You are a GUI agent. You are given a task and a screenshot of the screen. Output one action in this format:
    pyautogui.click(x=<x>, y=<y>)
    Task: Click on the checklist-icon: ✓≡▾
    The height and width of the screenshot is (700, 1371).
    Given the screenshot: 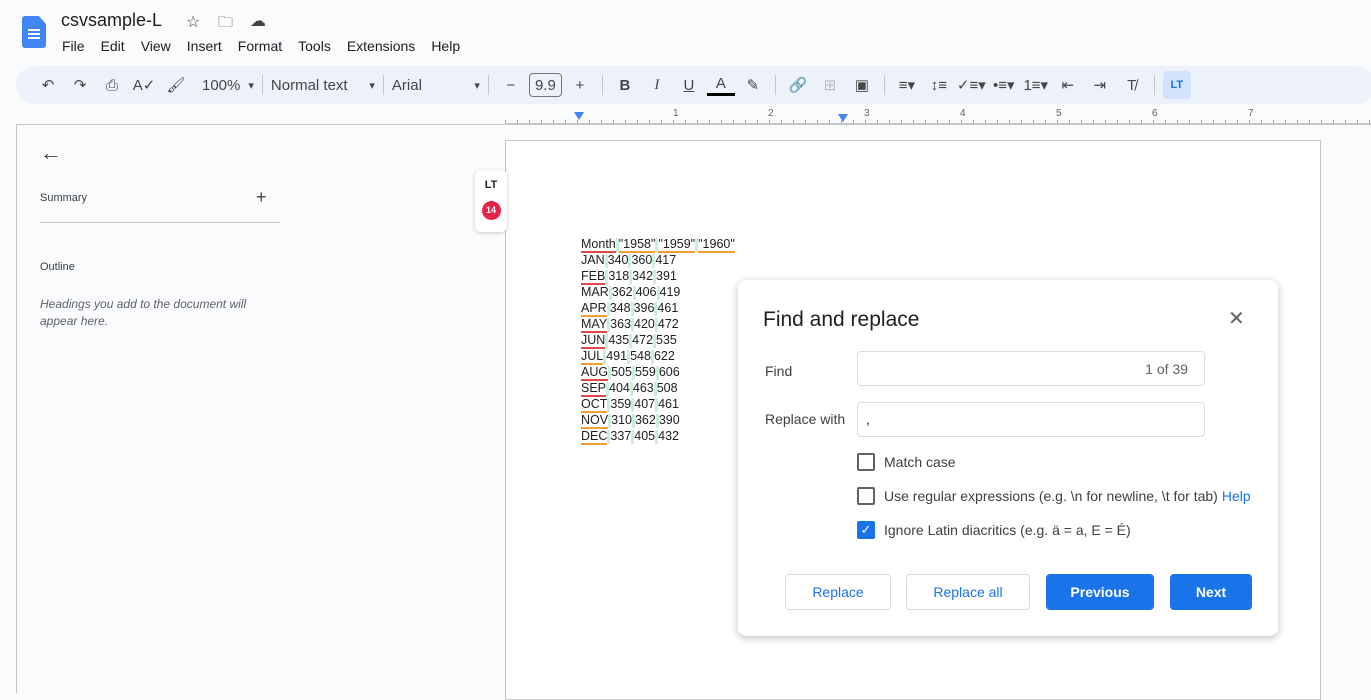 What is the action you would take?
    pyautogui.click(x=971, y=85)
    